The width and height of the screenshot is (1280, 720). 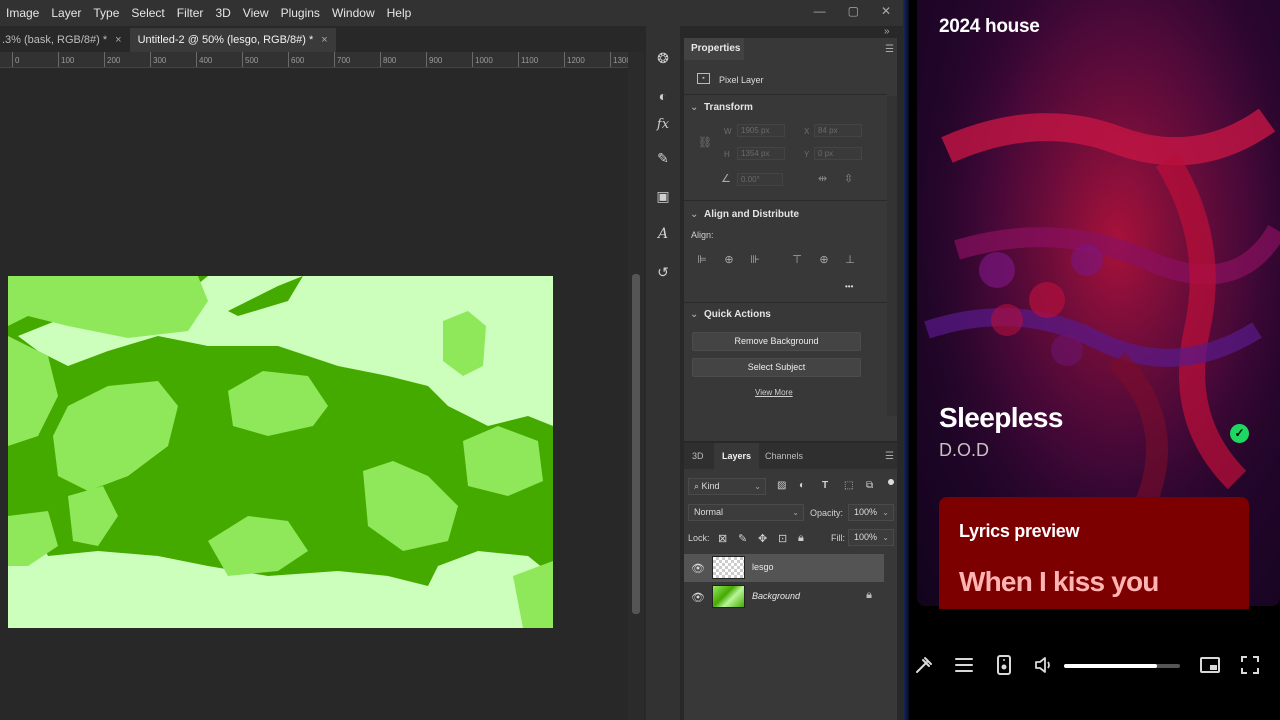 I want to click on microphone-icon, so click(x=924, y=666).